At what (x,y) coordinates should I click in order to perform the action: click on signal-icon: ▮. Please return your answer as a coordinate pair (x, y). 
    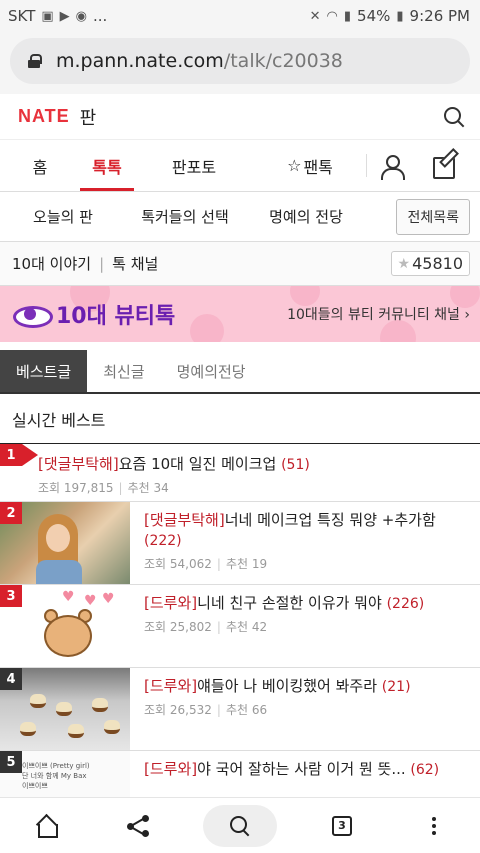
    Looking at the image, I should click on (347, 16).